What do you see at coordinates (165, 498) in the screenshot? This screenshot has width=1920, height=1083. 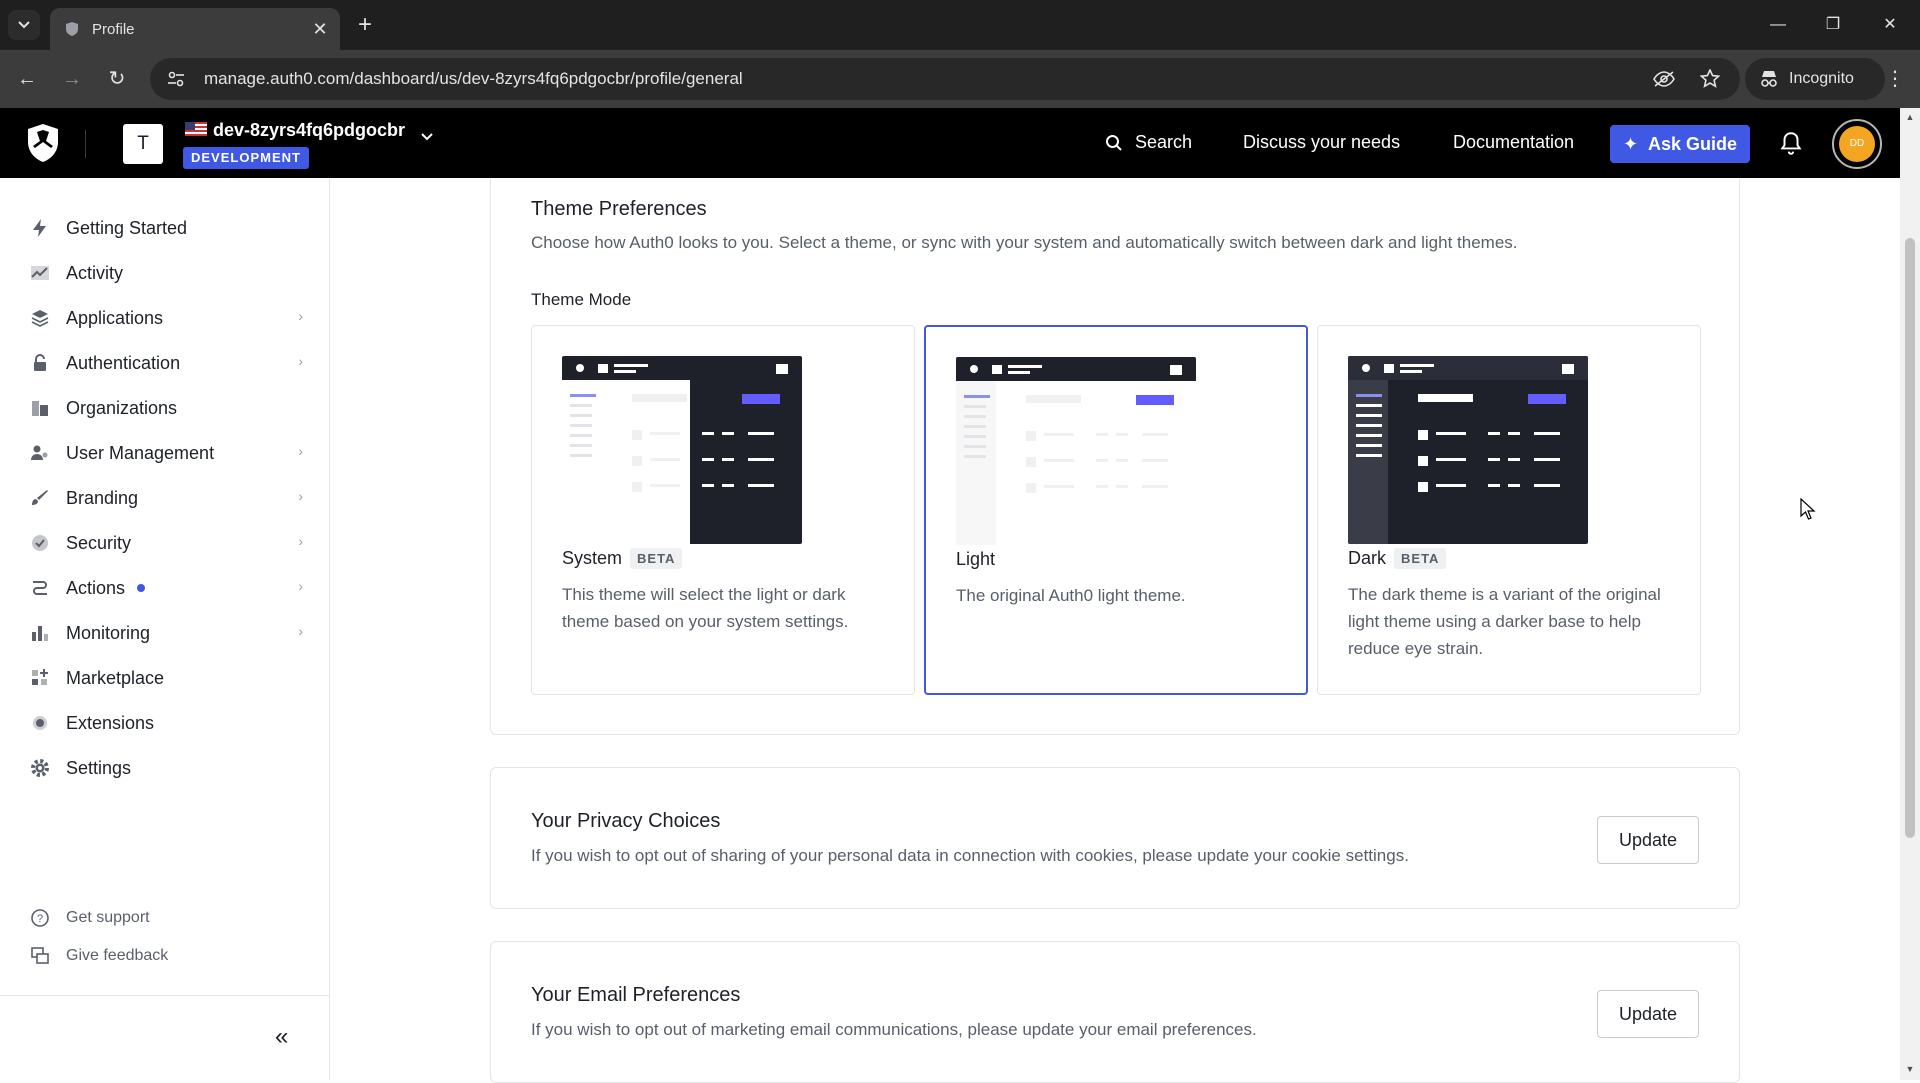 I see `sidebar-item-branding: Branding ›` at bounding box center [165, 498].